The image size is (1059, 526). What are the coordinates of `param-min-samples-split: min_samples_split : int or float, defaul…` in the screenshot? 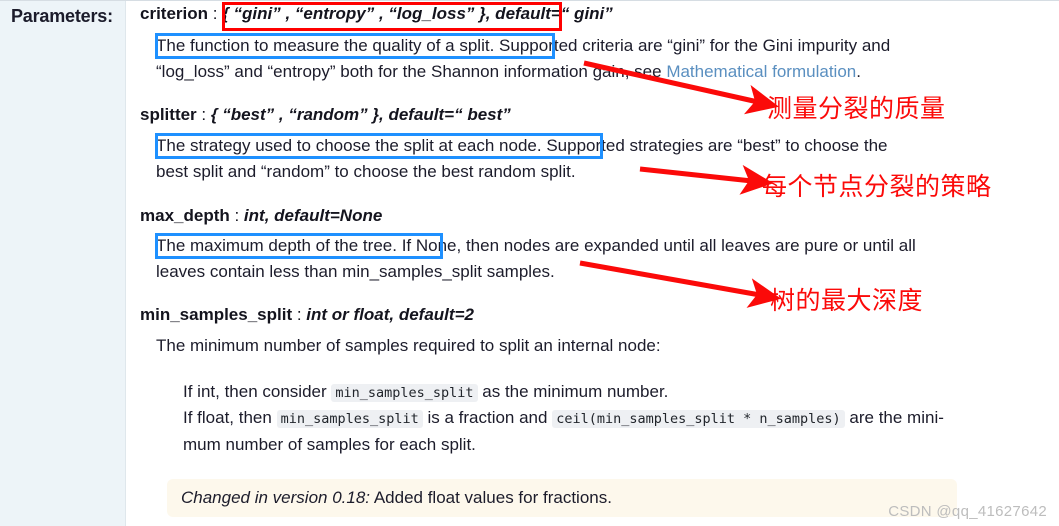 It's located at (307, 315).